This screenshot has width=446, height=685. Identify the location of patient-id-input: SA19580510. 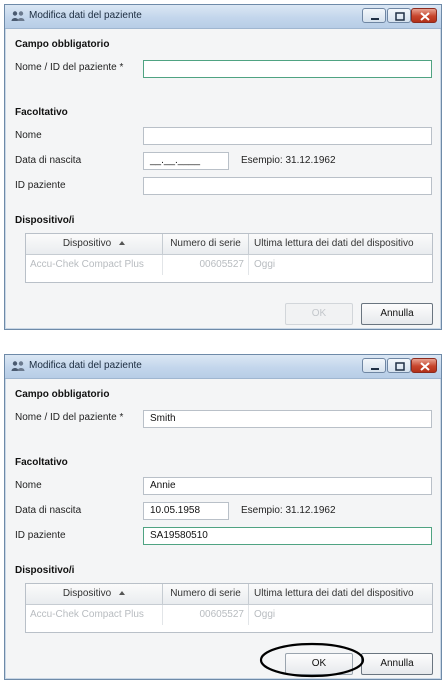
(287, 536).